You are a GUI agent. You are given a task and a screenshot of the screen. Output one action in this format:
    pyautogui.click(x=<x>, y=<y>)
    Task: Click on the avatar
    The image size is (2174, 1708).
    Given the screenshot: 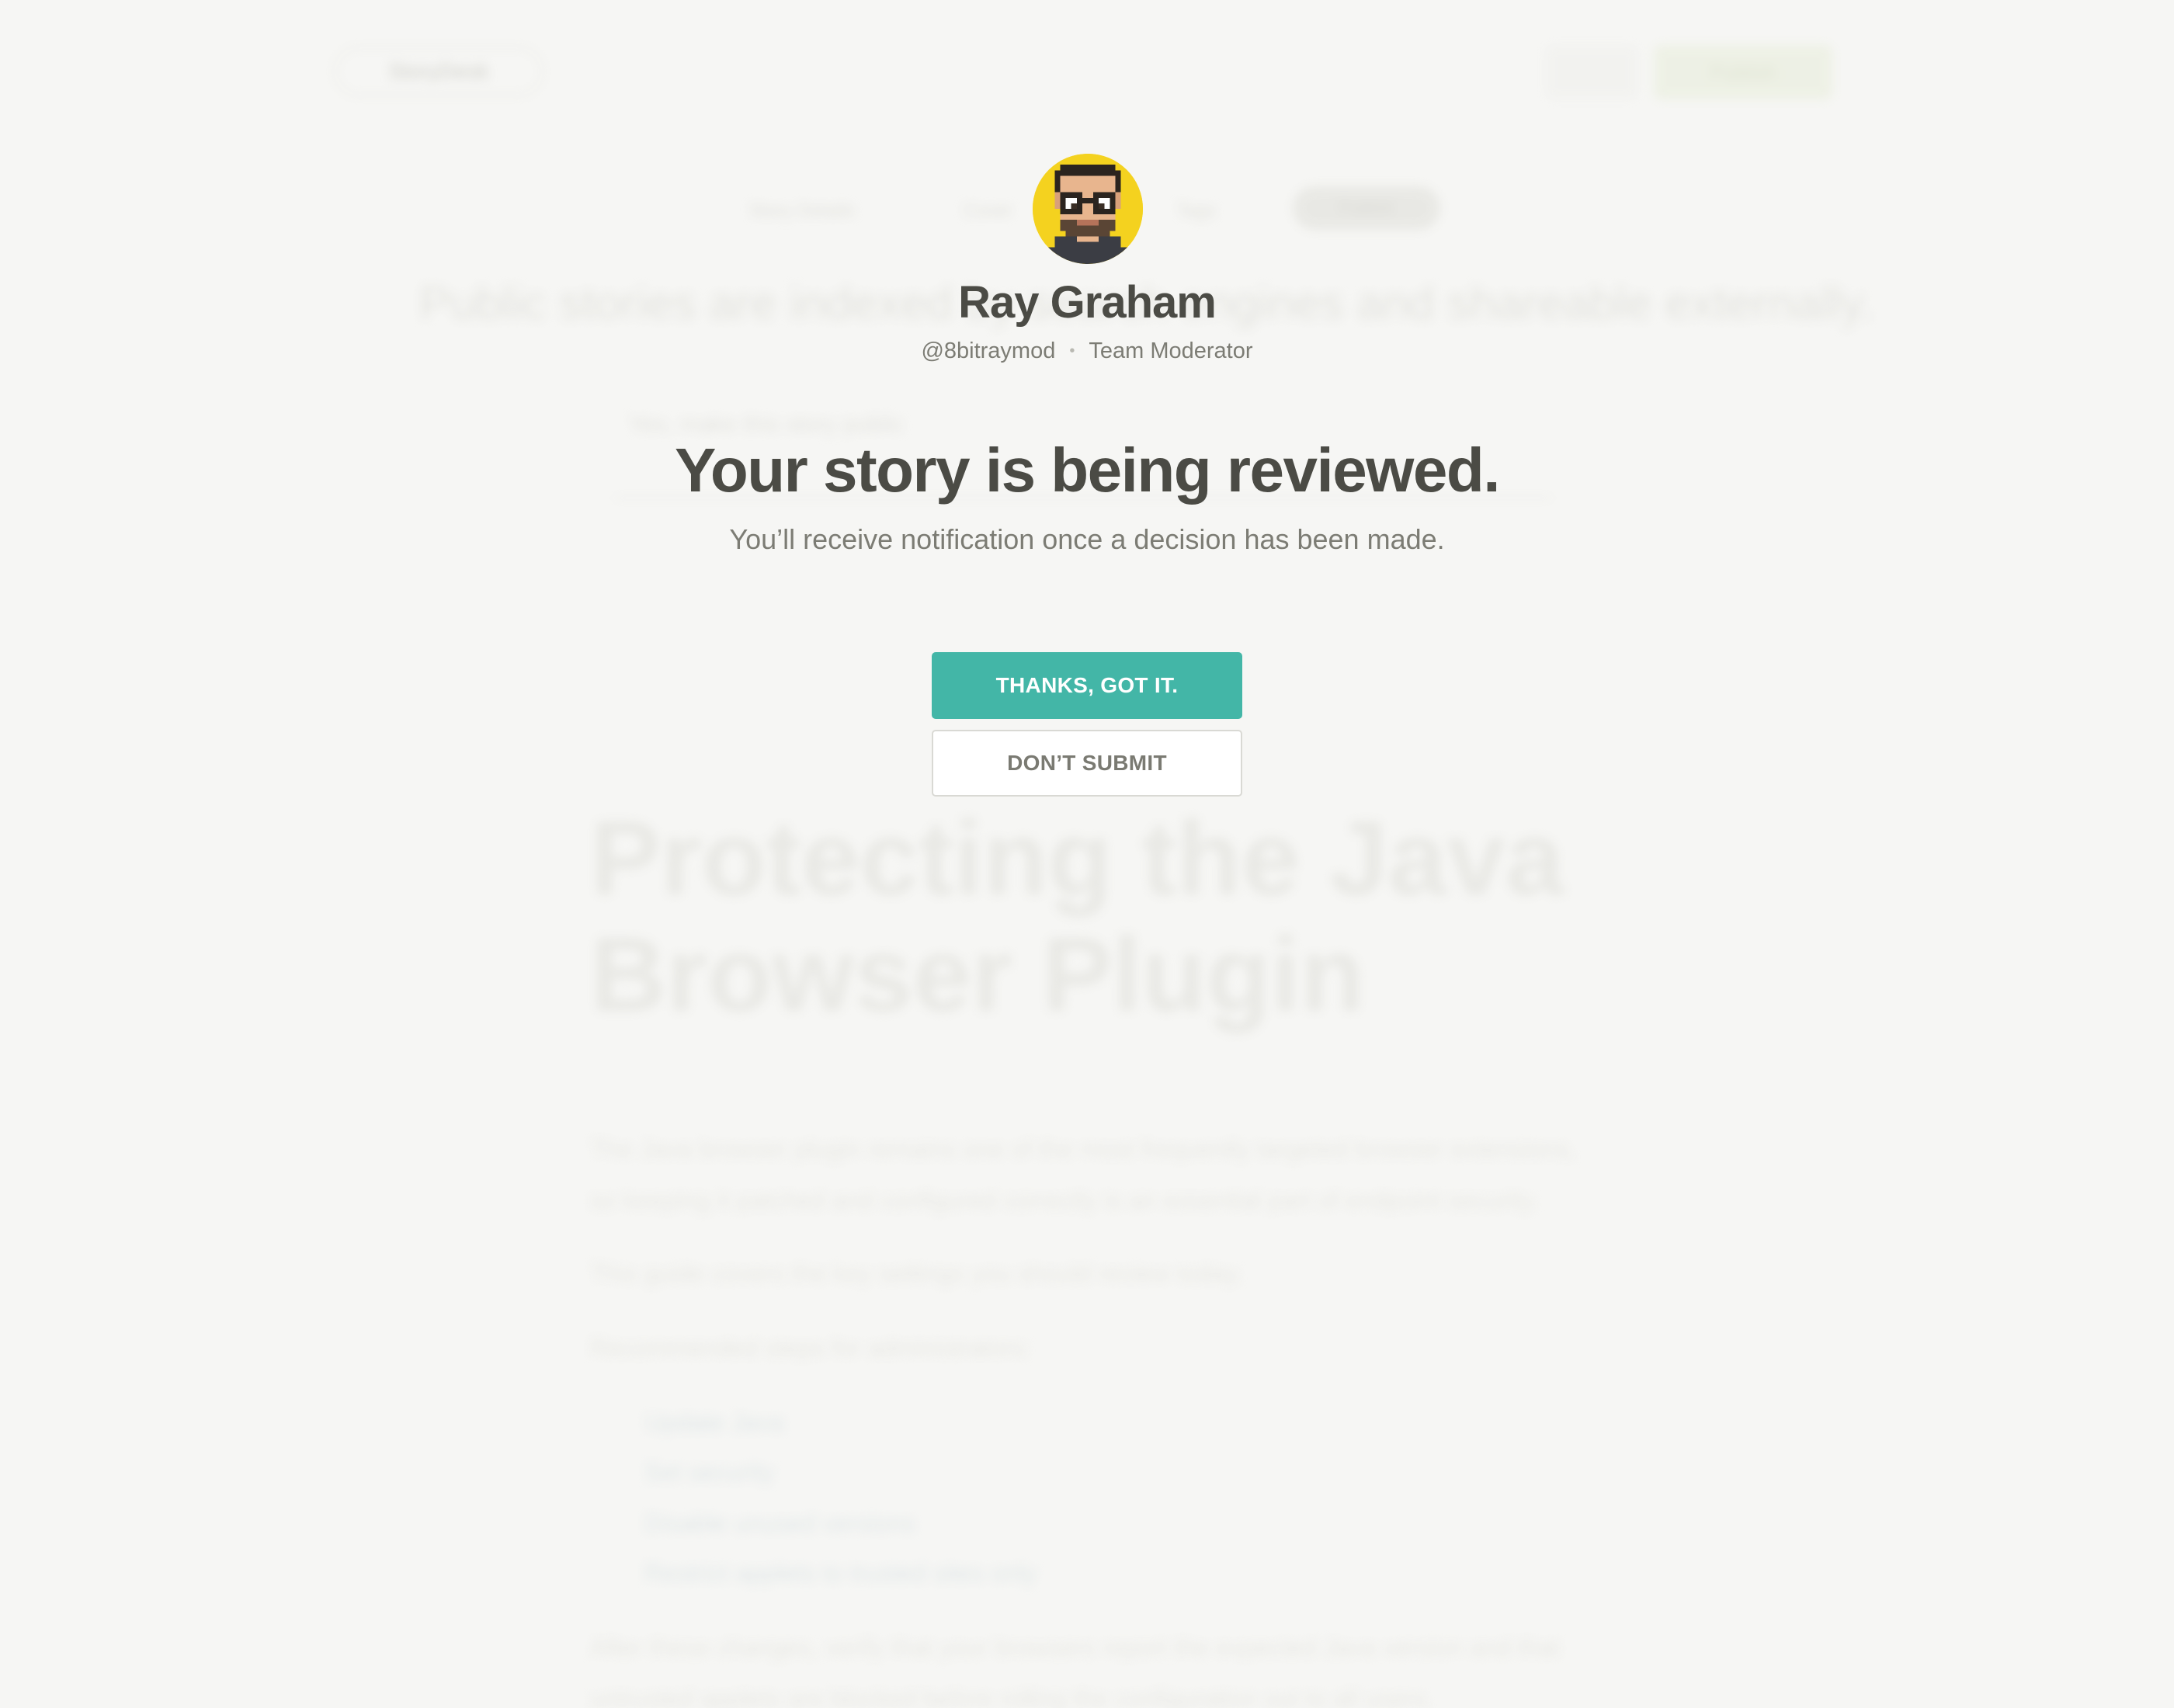 What is the action you would take?
    pyautogui.click(x=1088, y=209)
    